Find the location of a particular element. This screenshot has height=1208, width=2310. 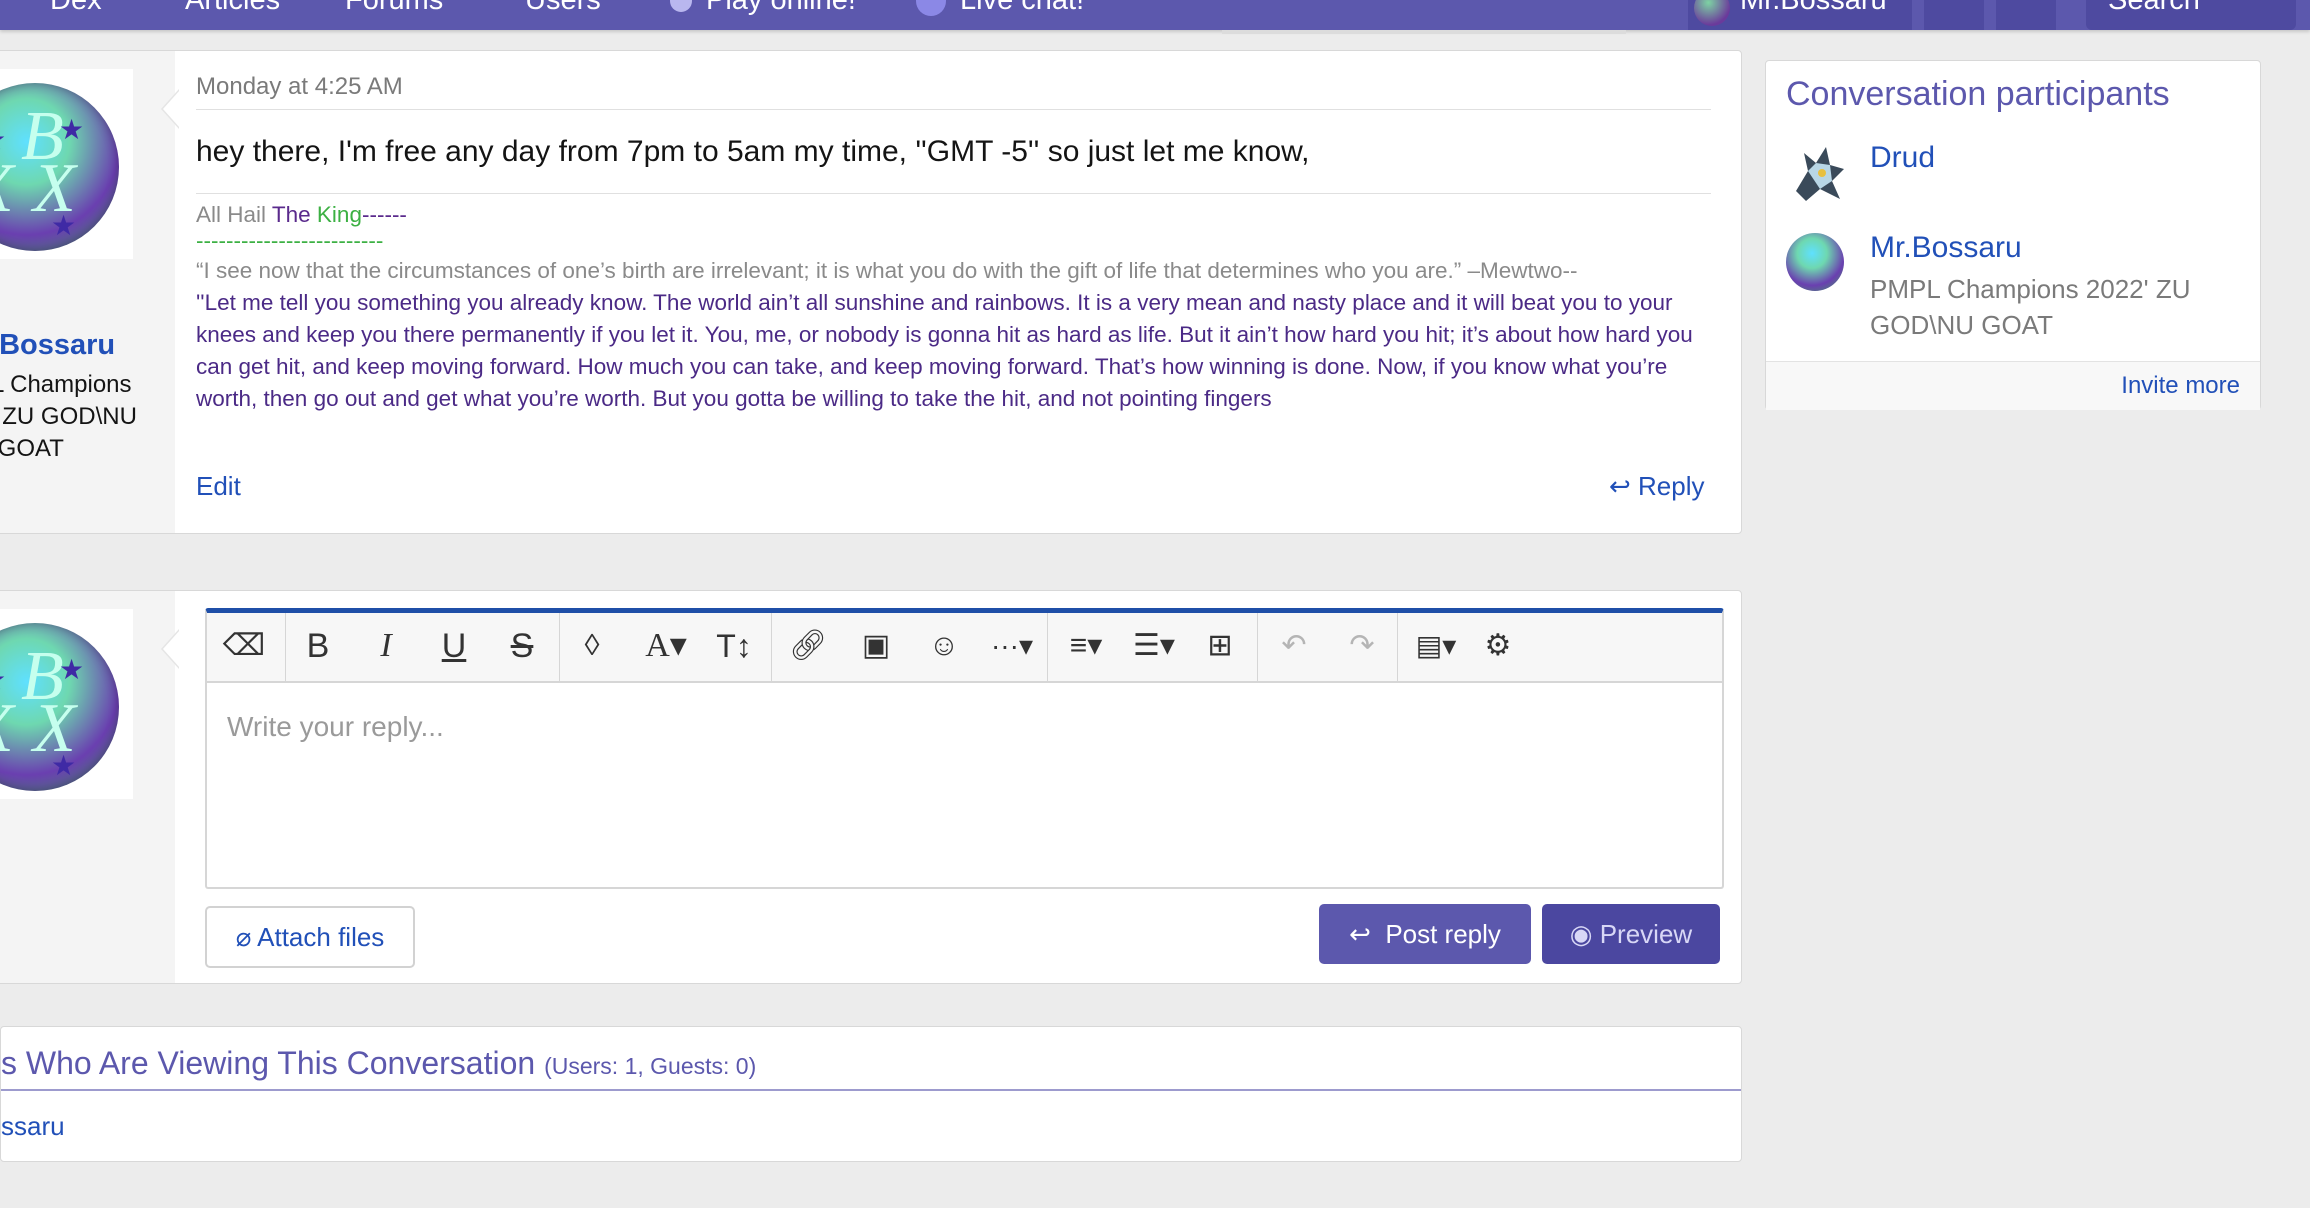

font-size-icon: T↕ is located at coordinates (734, 646).